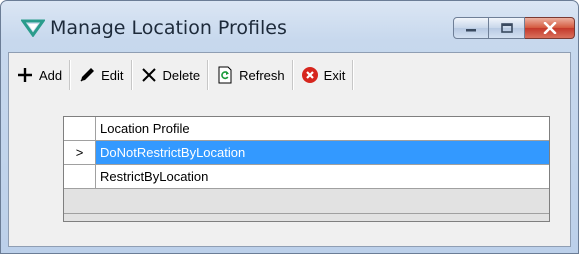 This screenshot has height=254, width=579. I want to click on caption-buttons, so click(514, 28).